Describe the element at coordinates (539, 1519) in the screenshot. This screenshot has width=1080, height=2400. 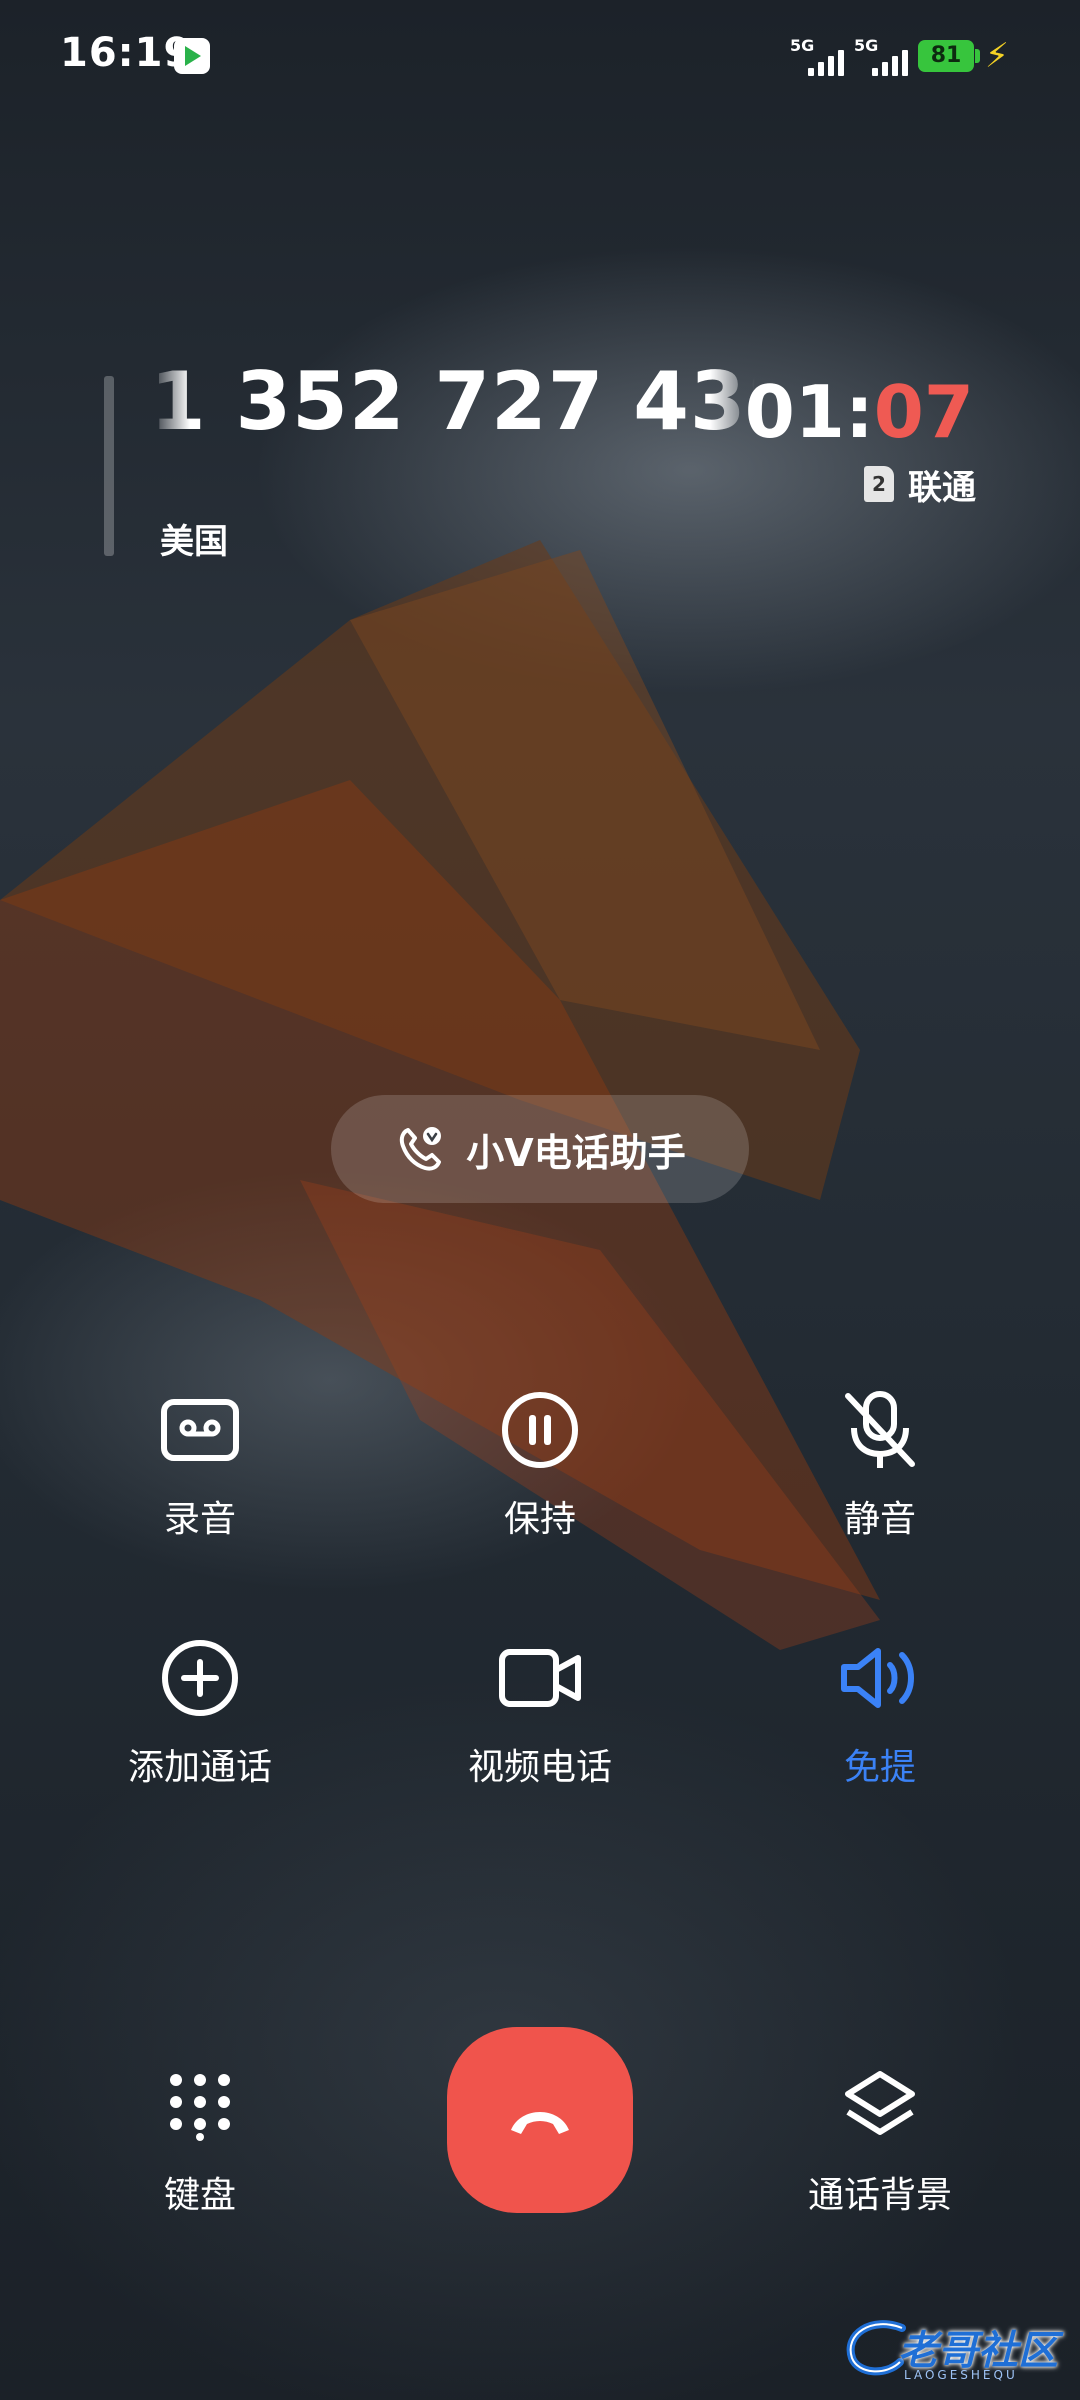
I see `hold-label: 保持` at that location.